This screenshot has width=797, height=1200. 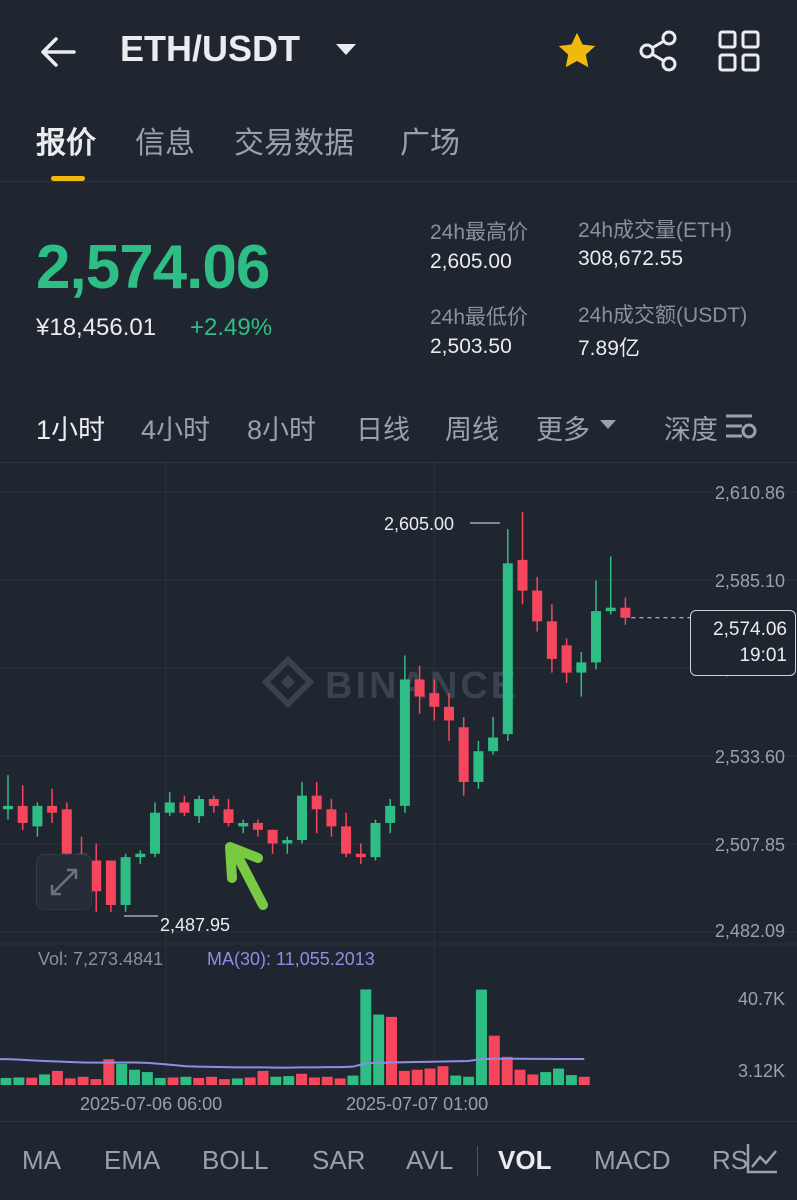 What do you see at coordinates (632, 1160) in the screenshot?
I see `indicator-macd: MACD` at bounding box center [632, 1160].